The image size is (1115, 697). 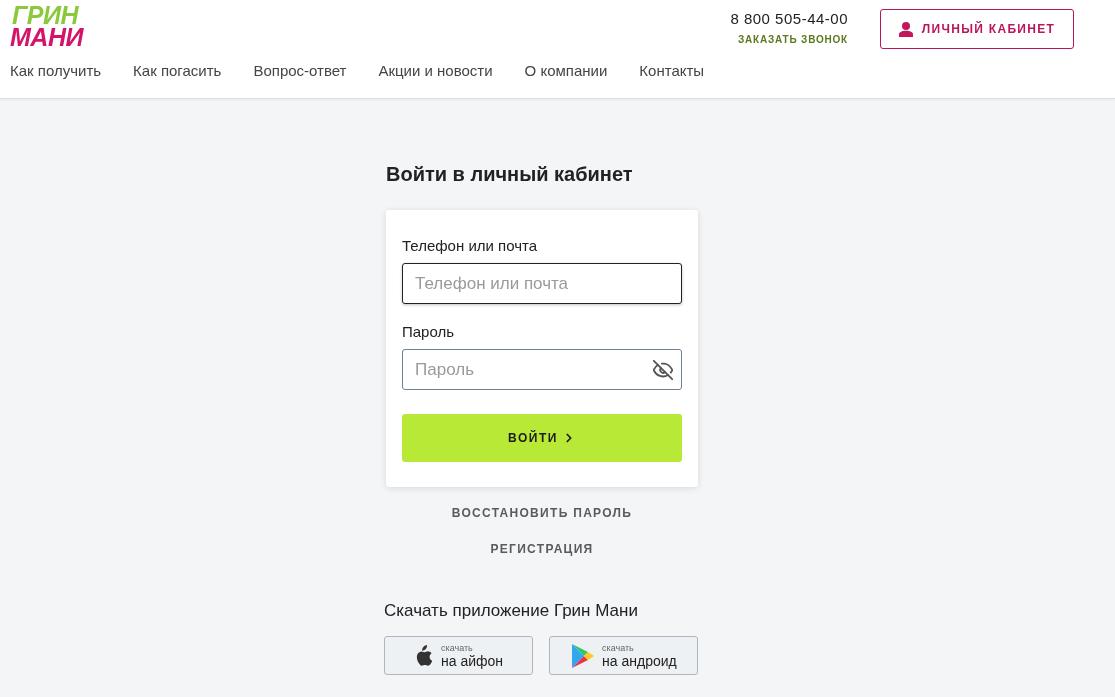 What do you see at coordinates (542, 438) in the screenshot?
I see `login-button: ВОЙТИ` at bounding box center [542, 438].